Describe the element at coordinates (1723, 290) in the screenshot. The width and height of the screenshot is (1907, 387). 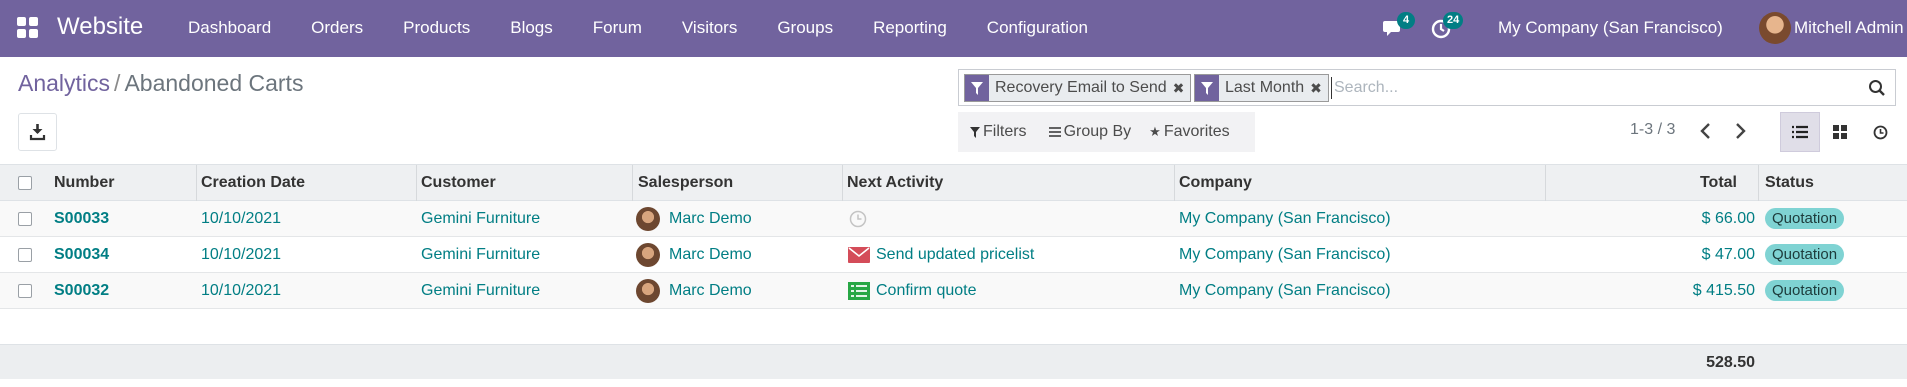
I see `total: $ 415.50` at that location.